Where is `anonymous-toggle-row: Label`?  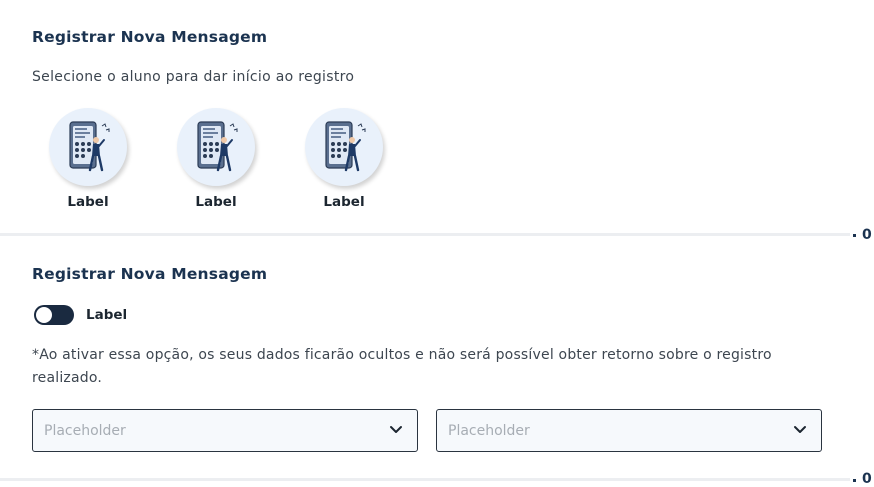
anonymous-toggle-row: Label is located at coordinates (80, 315).